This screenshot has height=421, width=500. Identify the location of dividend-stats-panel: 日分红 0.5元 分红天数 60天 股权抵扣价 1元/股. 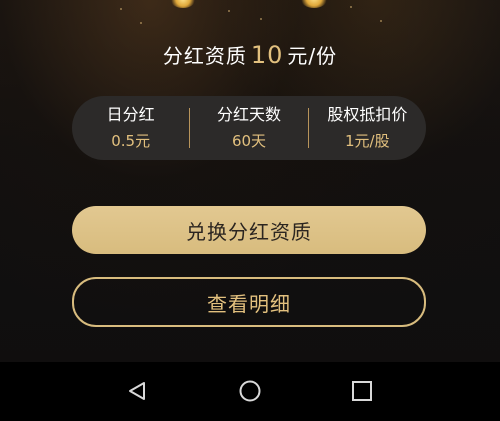
(249, 128).